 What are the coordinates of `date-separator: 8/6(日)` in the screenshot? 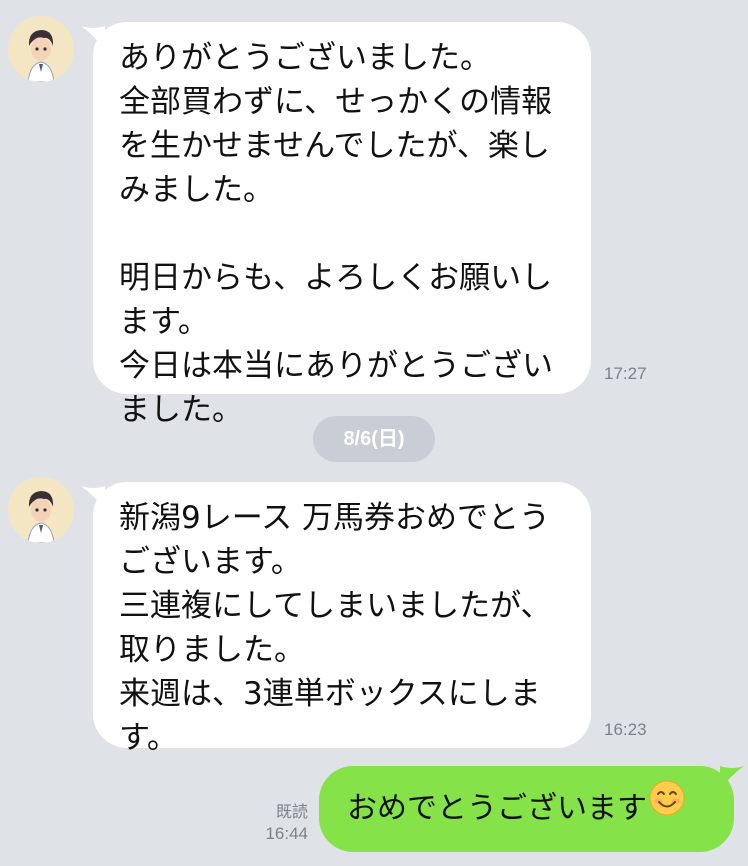 It's located at (374, 439).